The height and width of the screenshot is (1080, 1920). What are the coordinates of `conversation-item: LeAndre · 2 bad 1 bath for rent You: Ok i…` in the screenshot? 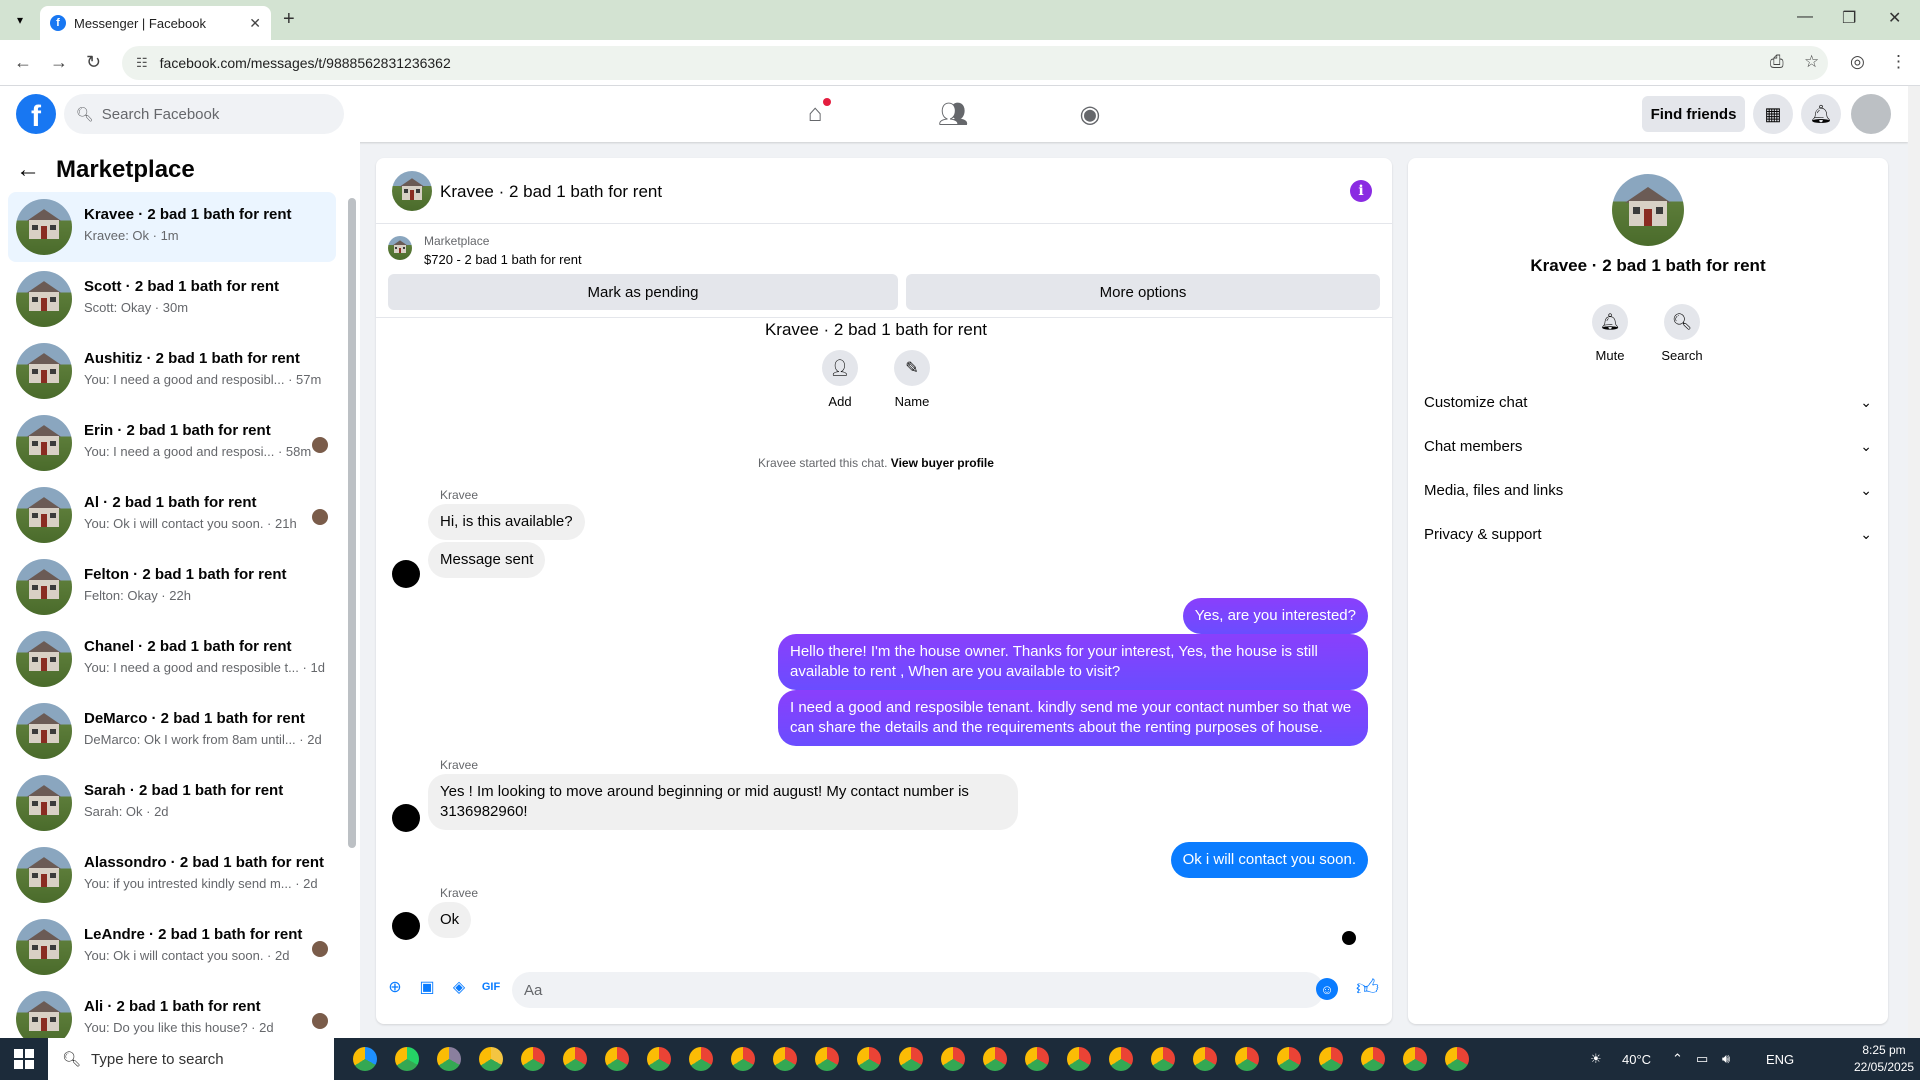 It's located at (172, 947).